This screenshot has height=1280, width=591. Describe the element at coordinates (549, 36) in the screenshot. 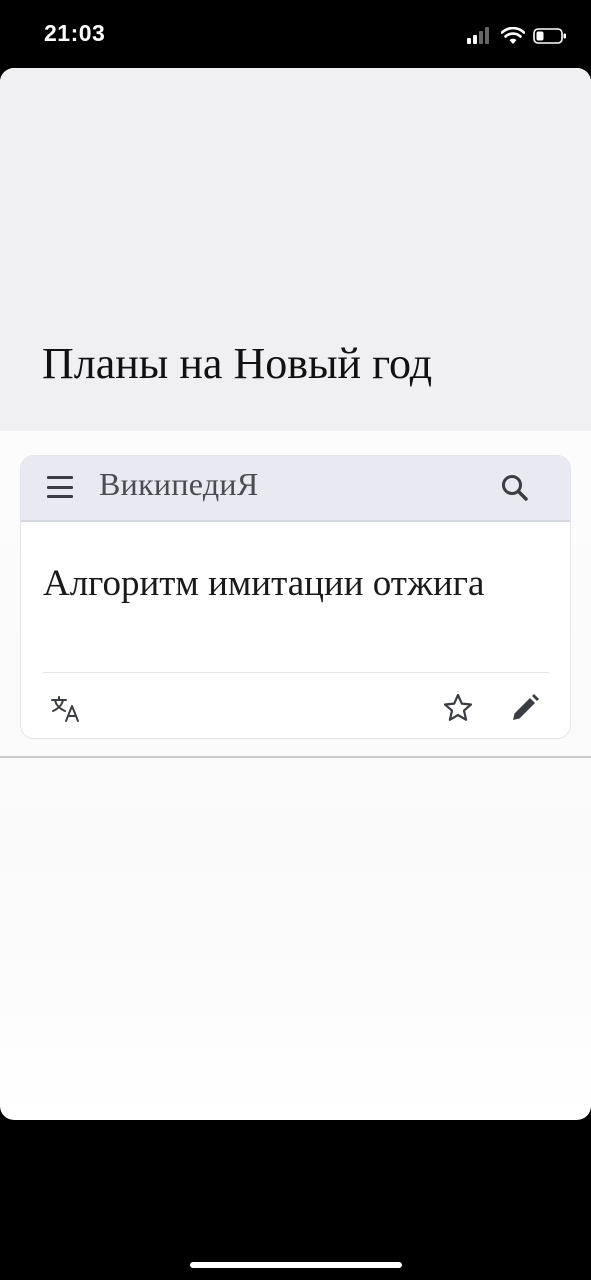

I see `battery-icon` at that location.